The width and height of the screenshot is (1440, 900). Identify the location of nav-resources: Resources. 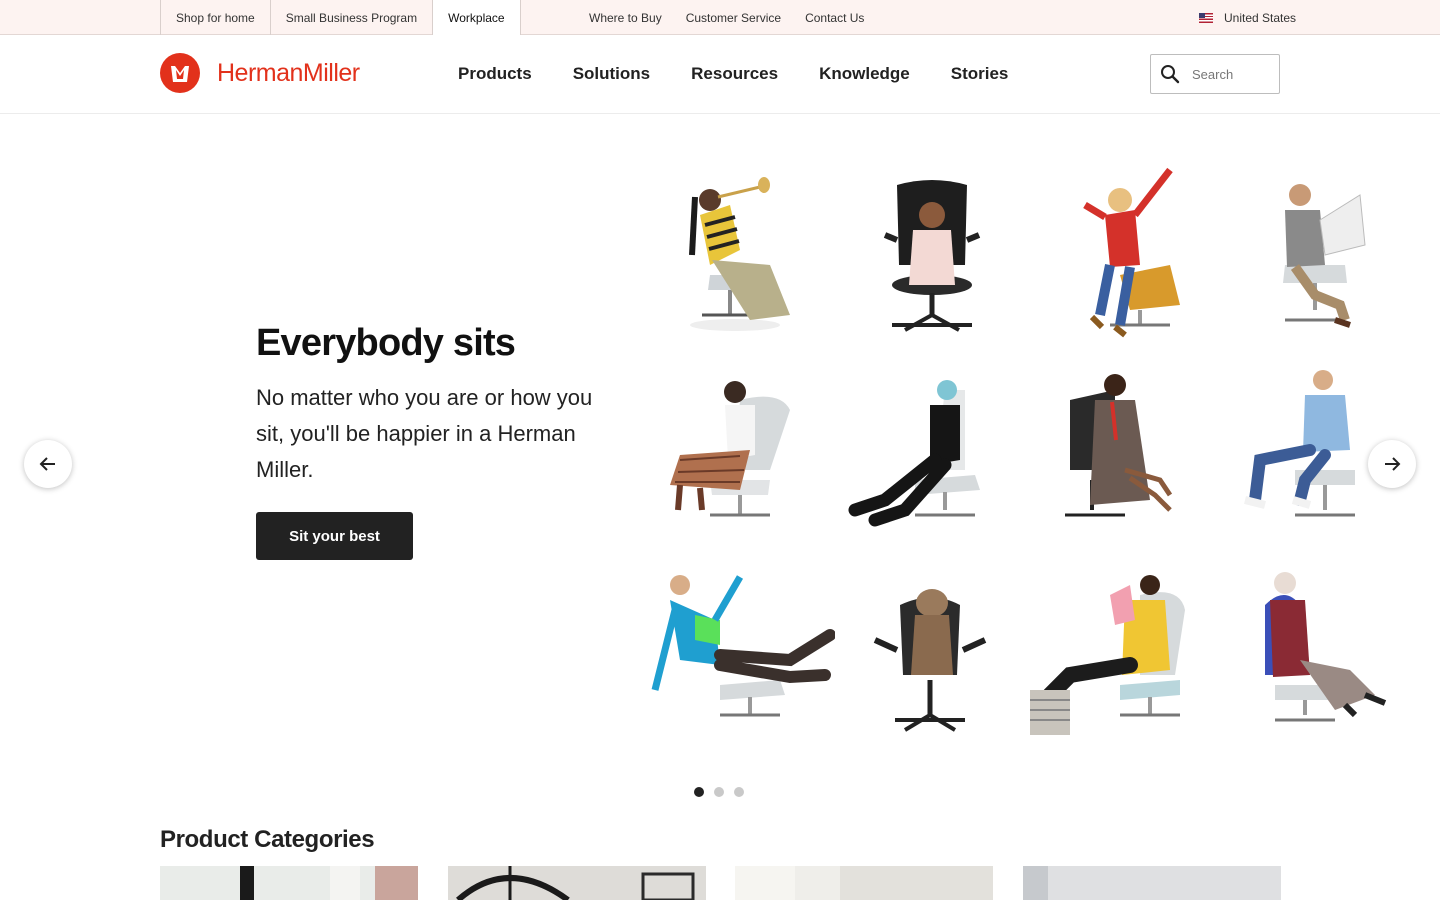
(734, 74).